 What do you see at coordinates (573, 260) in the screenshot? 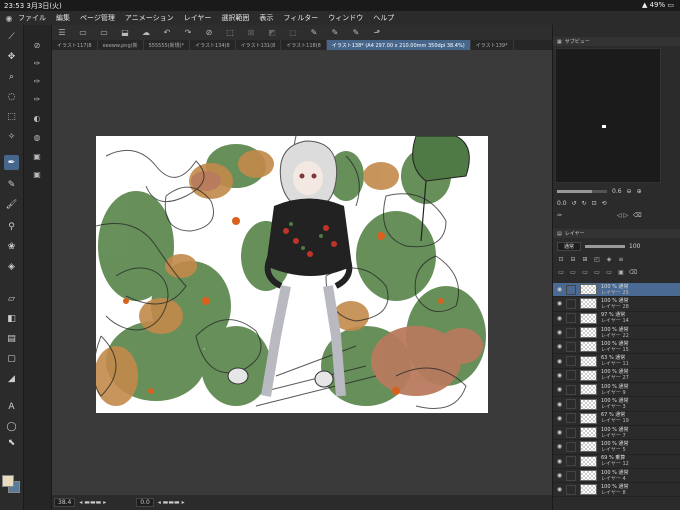
I see `clip-icon: ⊟` at bounding box center [573, 260].